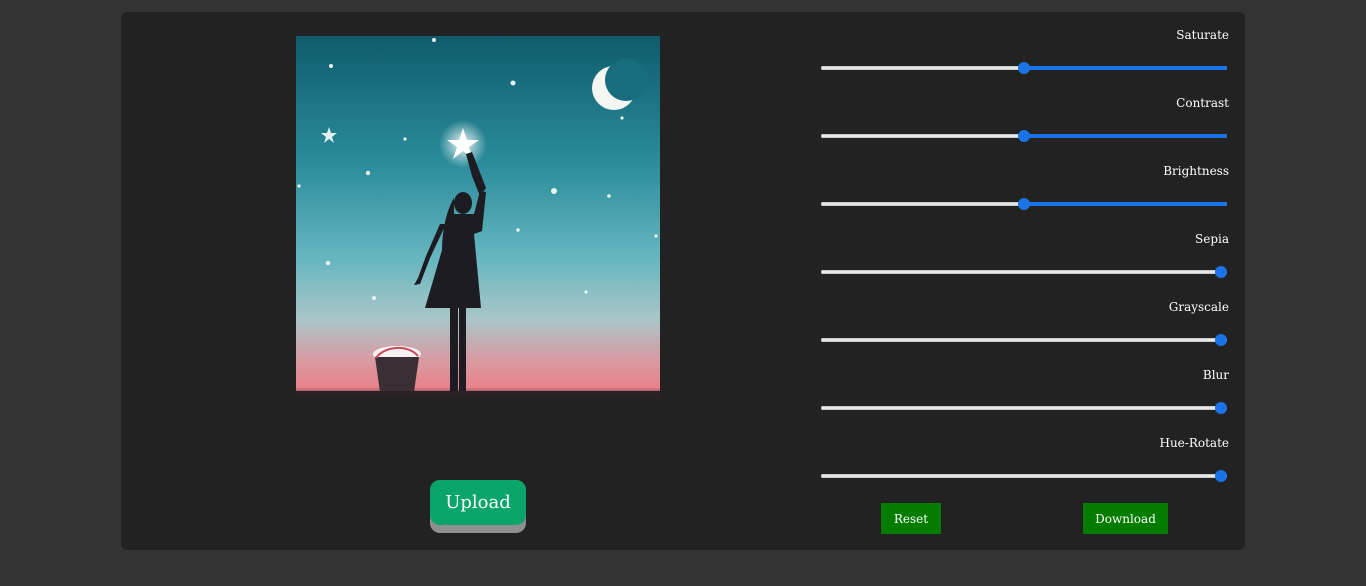  What do you see at coordinates (1024, 518) in the screenshot?
I see `action-buttons: Reset Download` at bounding box center [1024, 518].